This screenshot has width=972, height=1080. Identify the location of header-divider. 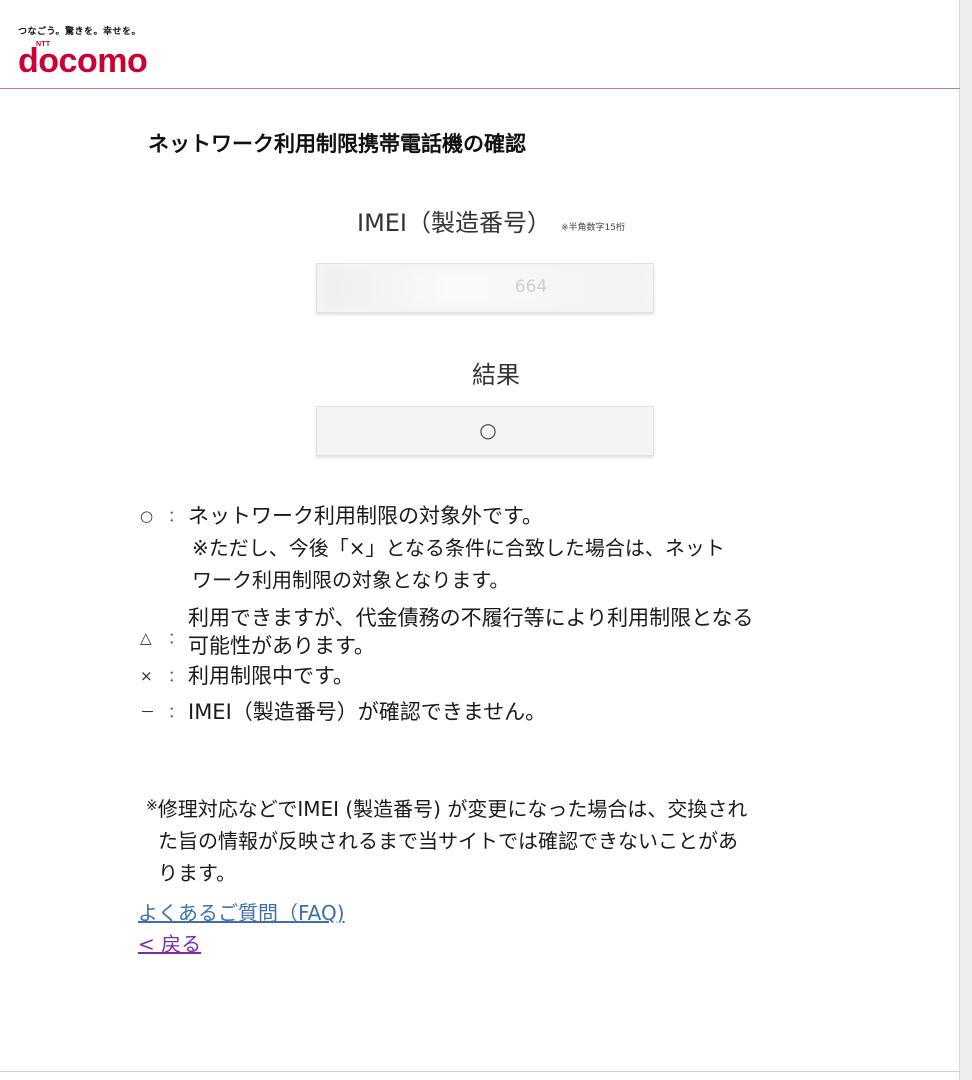
(480, 88).